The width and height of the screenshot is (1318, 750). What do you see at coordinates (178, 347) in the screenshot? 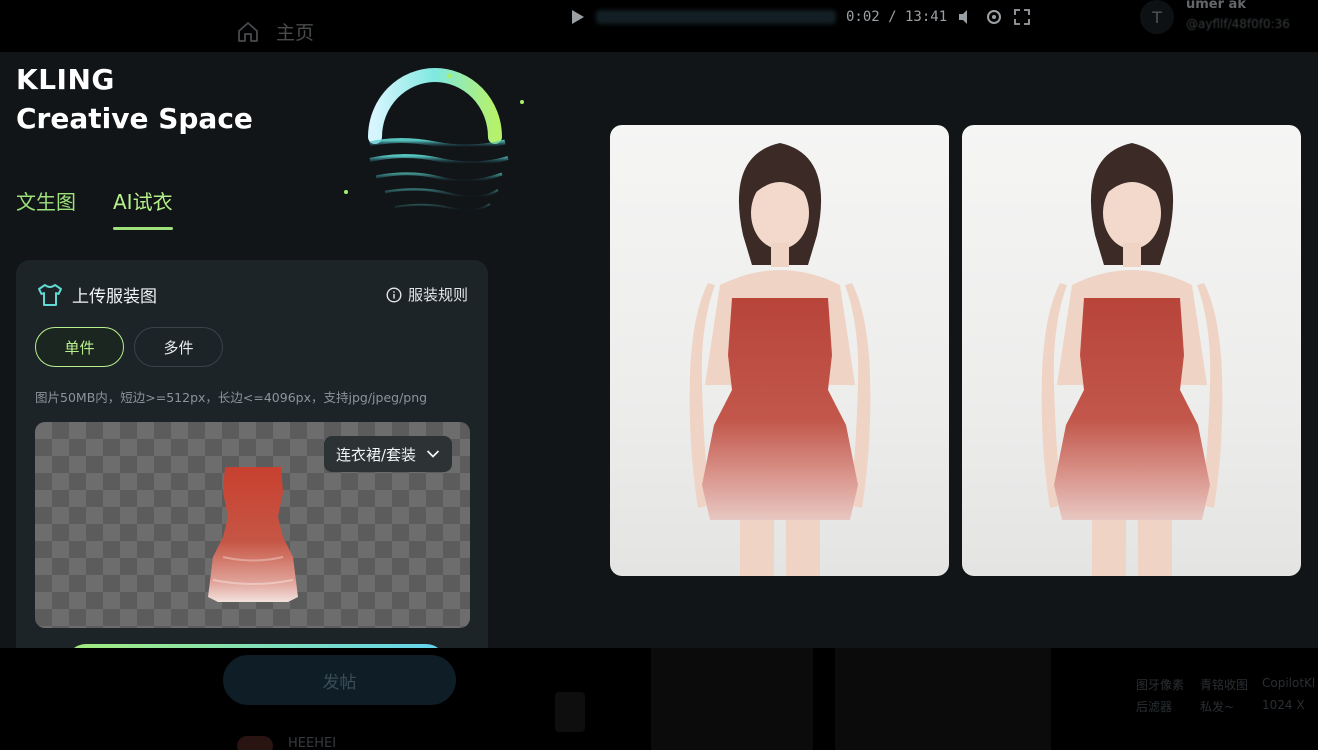
I see `multi-item-option: 多件` at bounding box center [178, 347].